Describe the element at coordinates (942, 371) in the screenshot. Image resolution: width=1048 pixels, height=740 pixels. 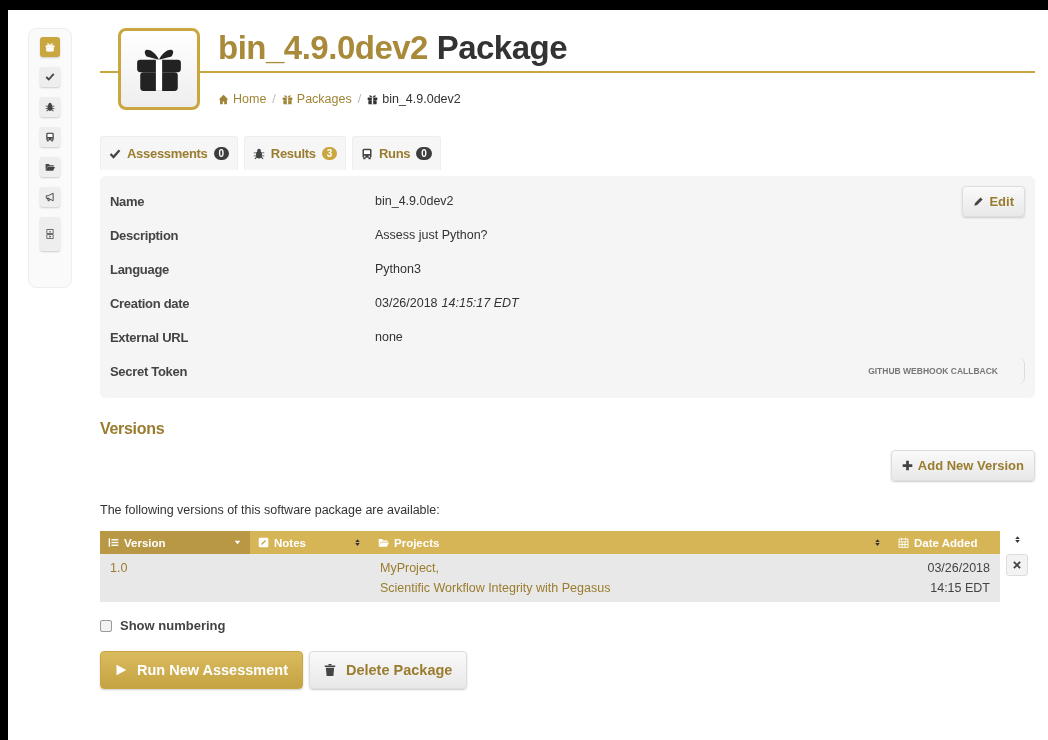
I see `webhook-button: GITHUB WEBHOOK CALLBACK` at that location.